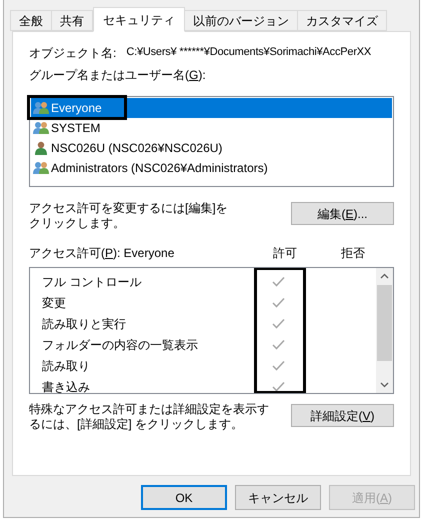  Describe the element at coordinates (117, 75) in the screenshot. I see `group-list-label: グループ名またはユーザー名(G):` at that location.